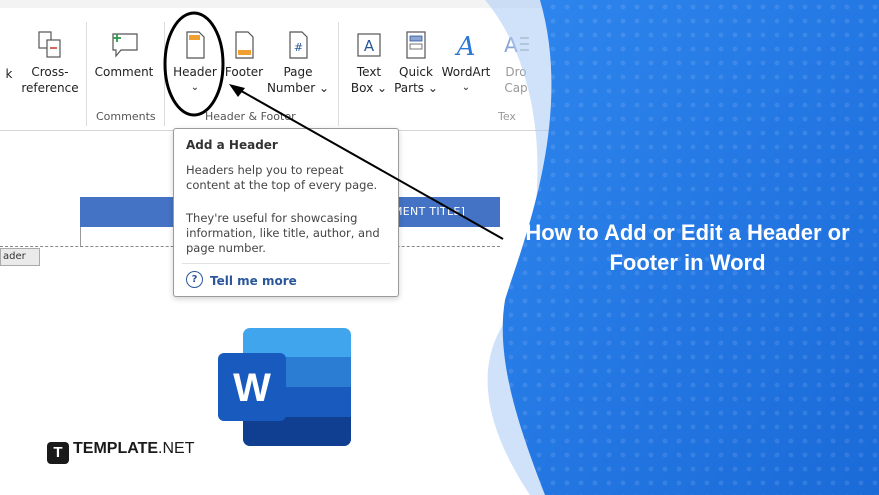  What do you see at coordinates (369, 163) in the screenshot?
I see `pointer-arrow` at bounding box center [369, 163].